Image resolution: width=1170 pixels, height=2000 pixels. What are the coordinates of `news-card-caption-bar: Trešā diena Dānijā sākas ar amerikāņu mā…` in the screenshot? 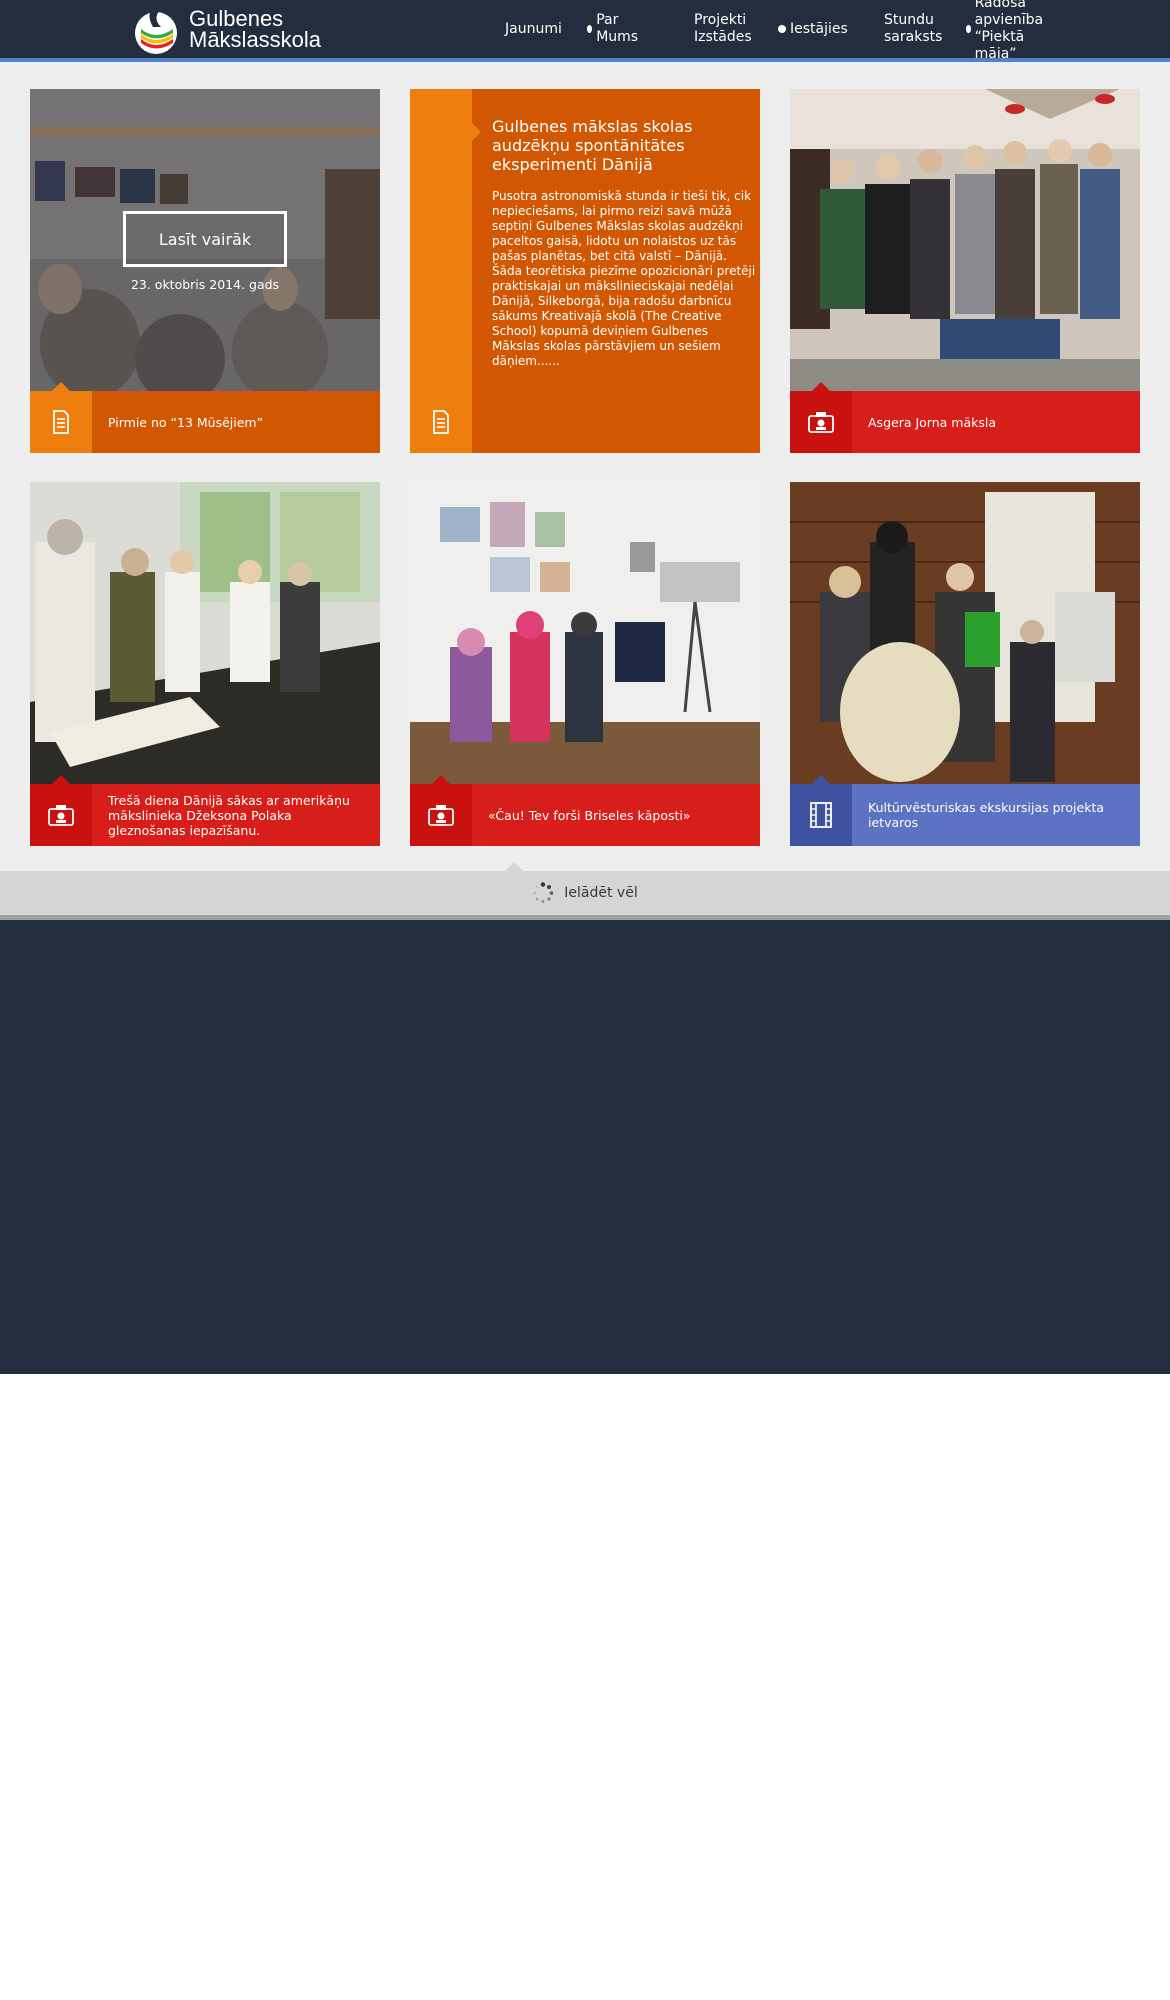 It's located at (205, 810).